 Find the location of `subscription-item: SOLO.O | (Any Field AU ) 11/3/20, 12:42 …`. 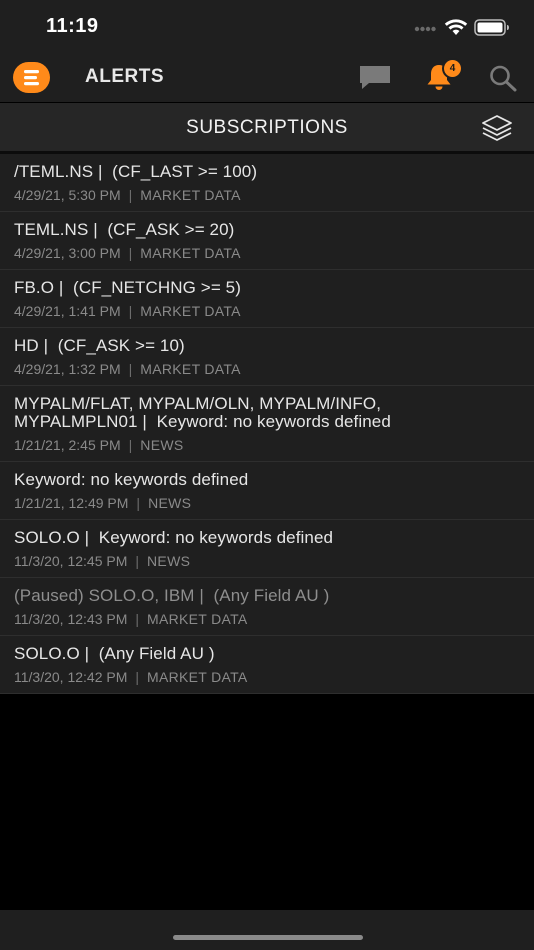

subscription-item: SOLO.O | (Any Field AU ) 11/3/20, 12:42 … is located at coordinates (267, 665).